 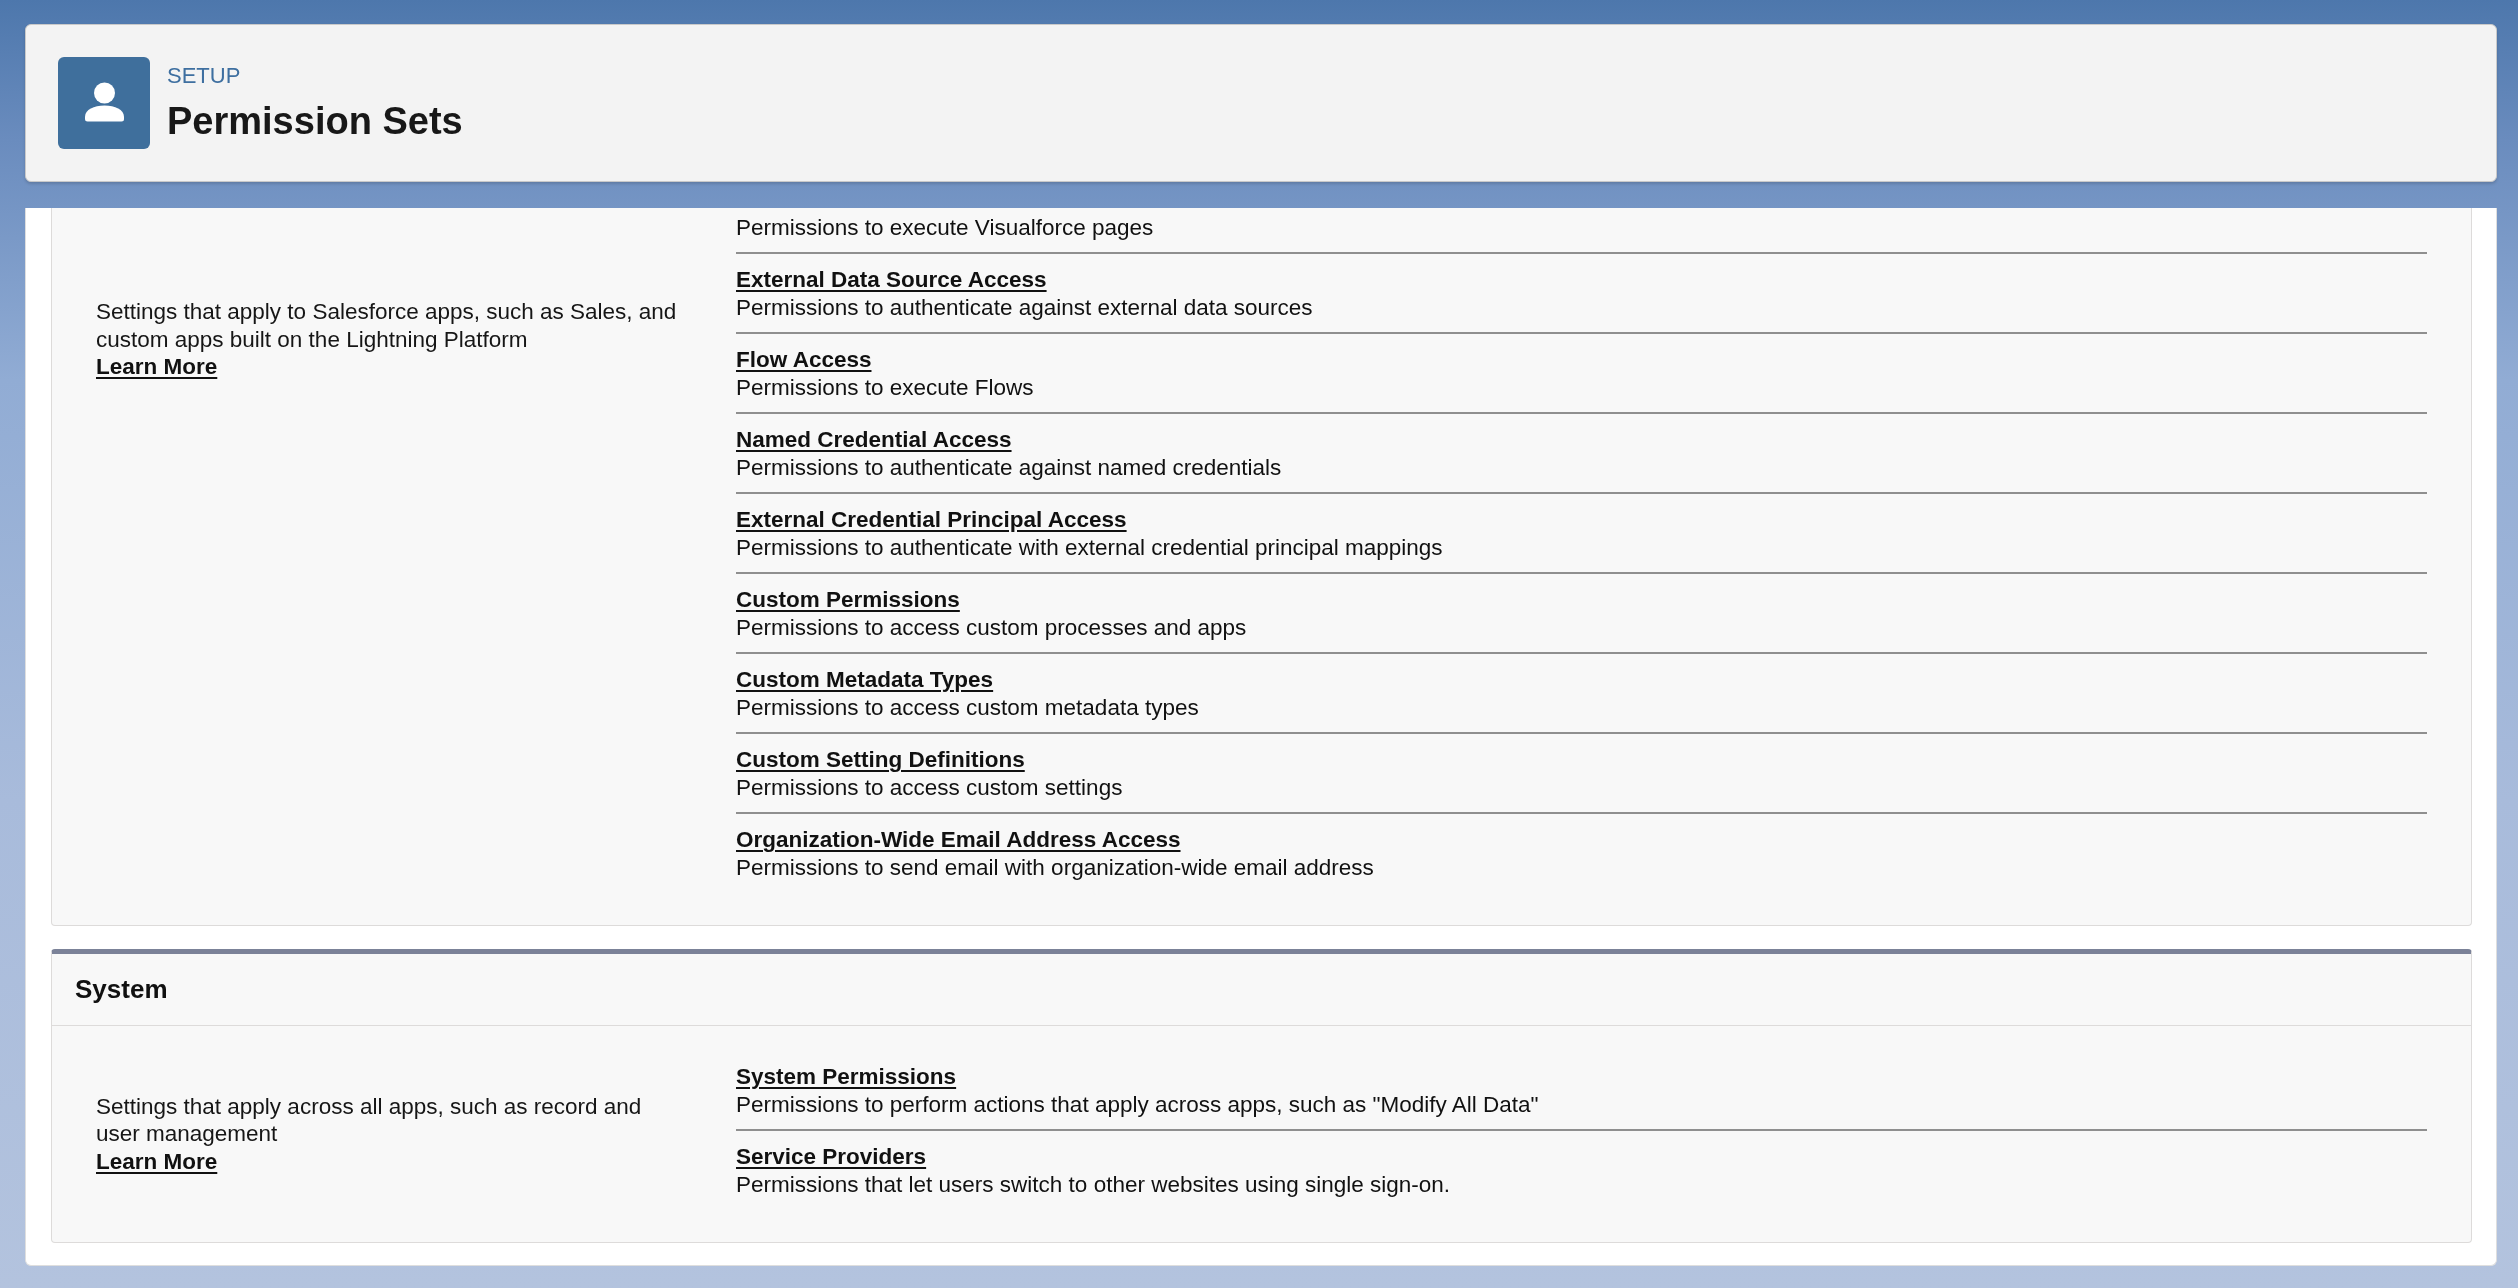 What do you see at coordinates (865, 680) in the screenshot?
I see `permission-link: Custom Metadata Types` at bounding box center [865, 680].